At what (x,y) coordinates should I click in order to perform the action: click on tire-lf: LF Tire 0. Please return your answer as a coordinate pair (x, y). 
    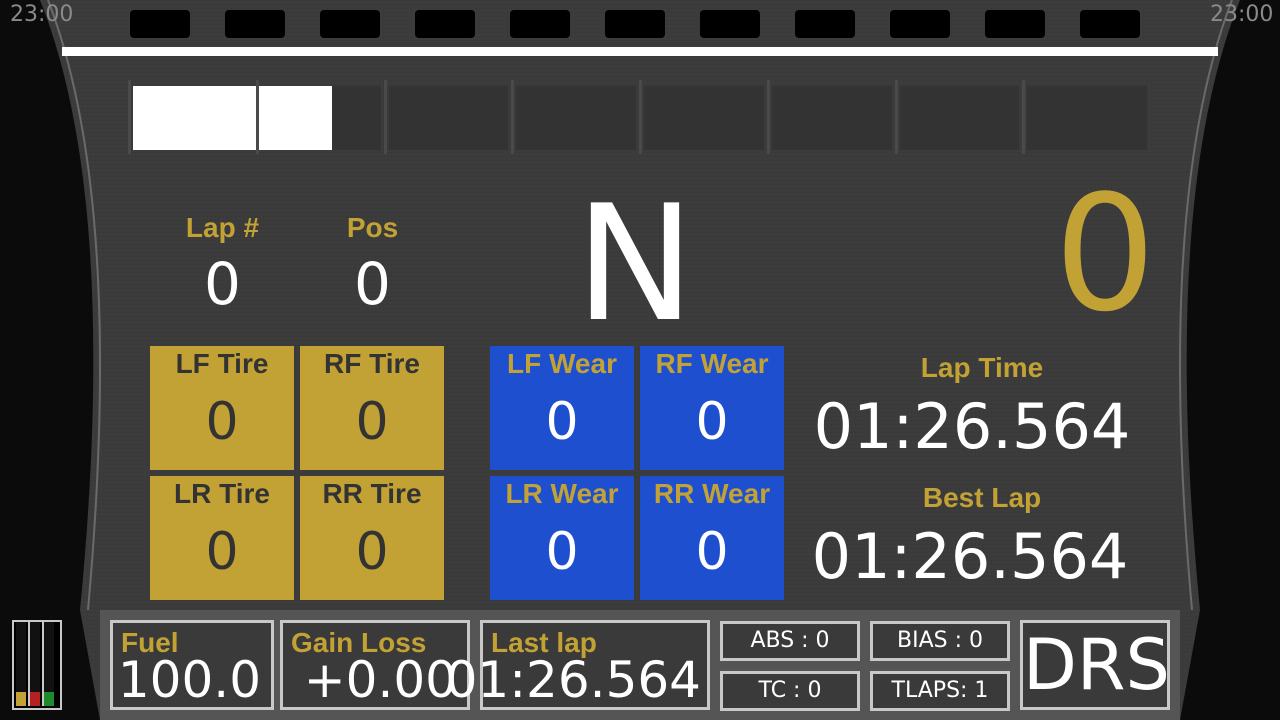
    Looking at the image, I should click on (222, 408).